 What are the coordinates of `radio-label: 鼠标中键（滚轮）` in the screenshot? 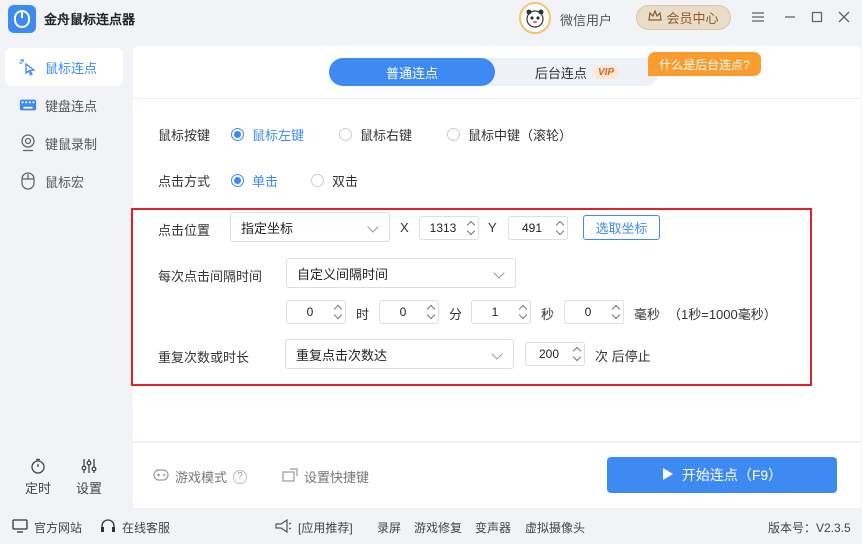 It's located at (520, 135).